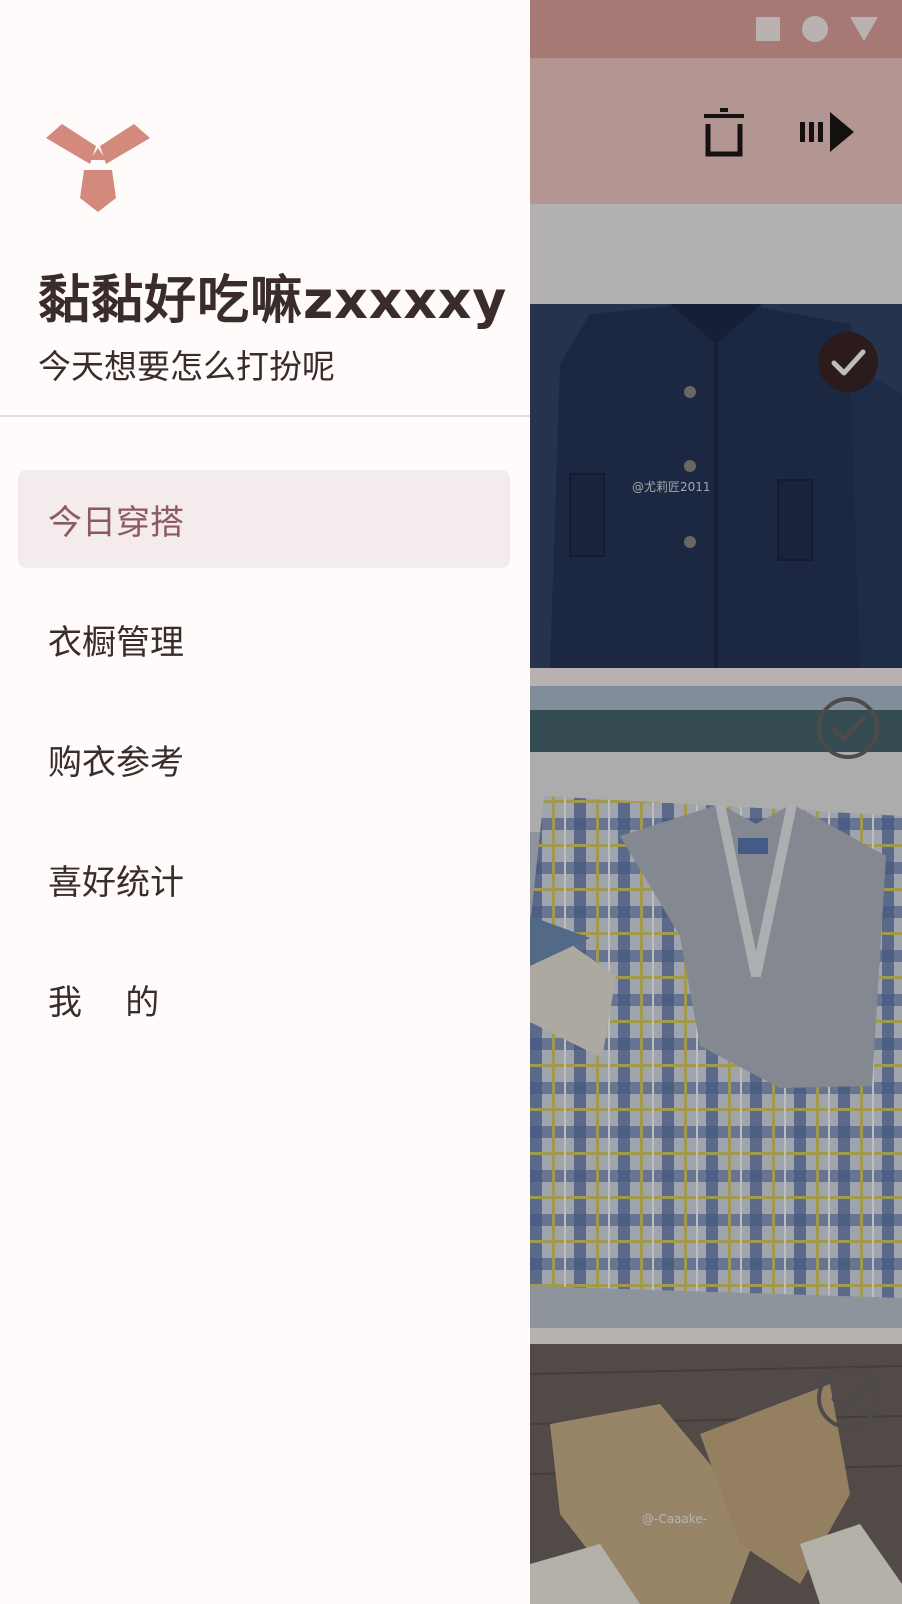 Image resolution: width=902 pixels, height=1604 pixels. I want to click on nav-item-mine: 我 的, so click(264, 999).